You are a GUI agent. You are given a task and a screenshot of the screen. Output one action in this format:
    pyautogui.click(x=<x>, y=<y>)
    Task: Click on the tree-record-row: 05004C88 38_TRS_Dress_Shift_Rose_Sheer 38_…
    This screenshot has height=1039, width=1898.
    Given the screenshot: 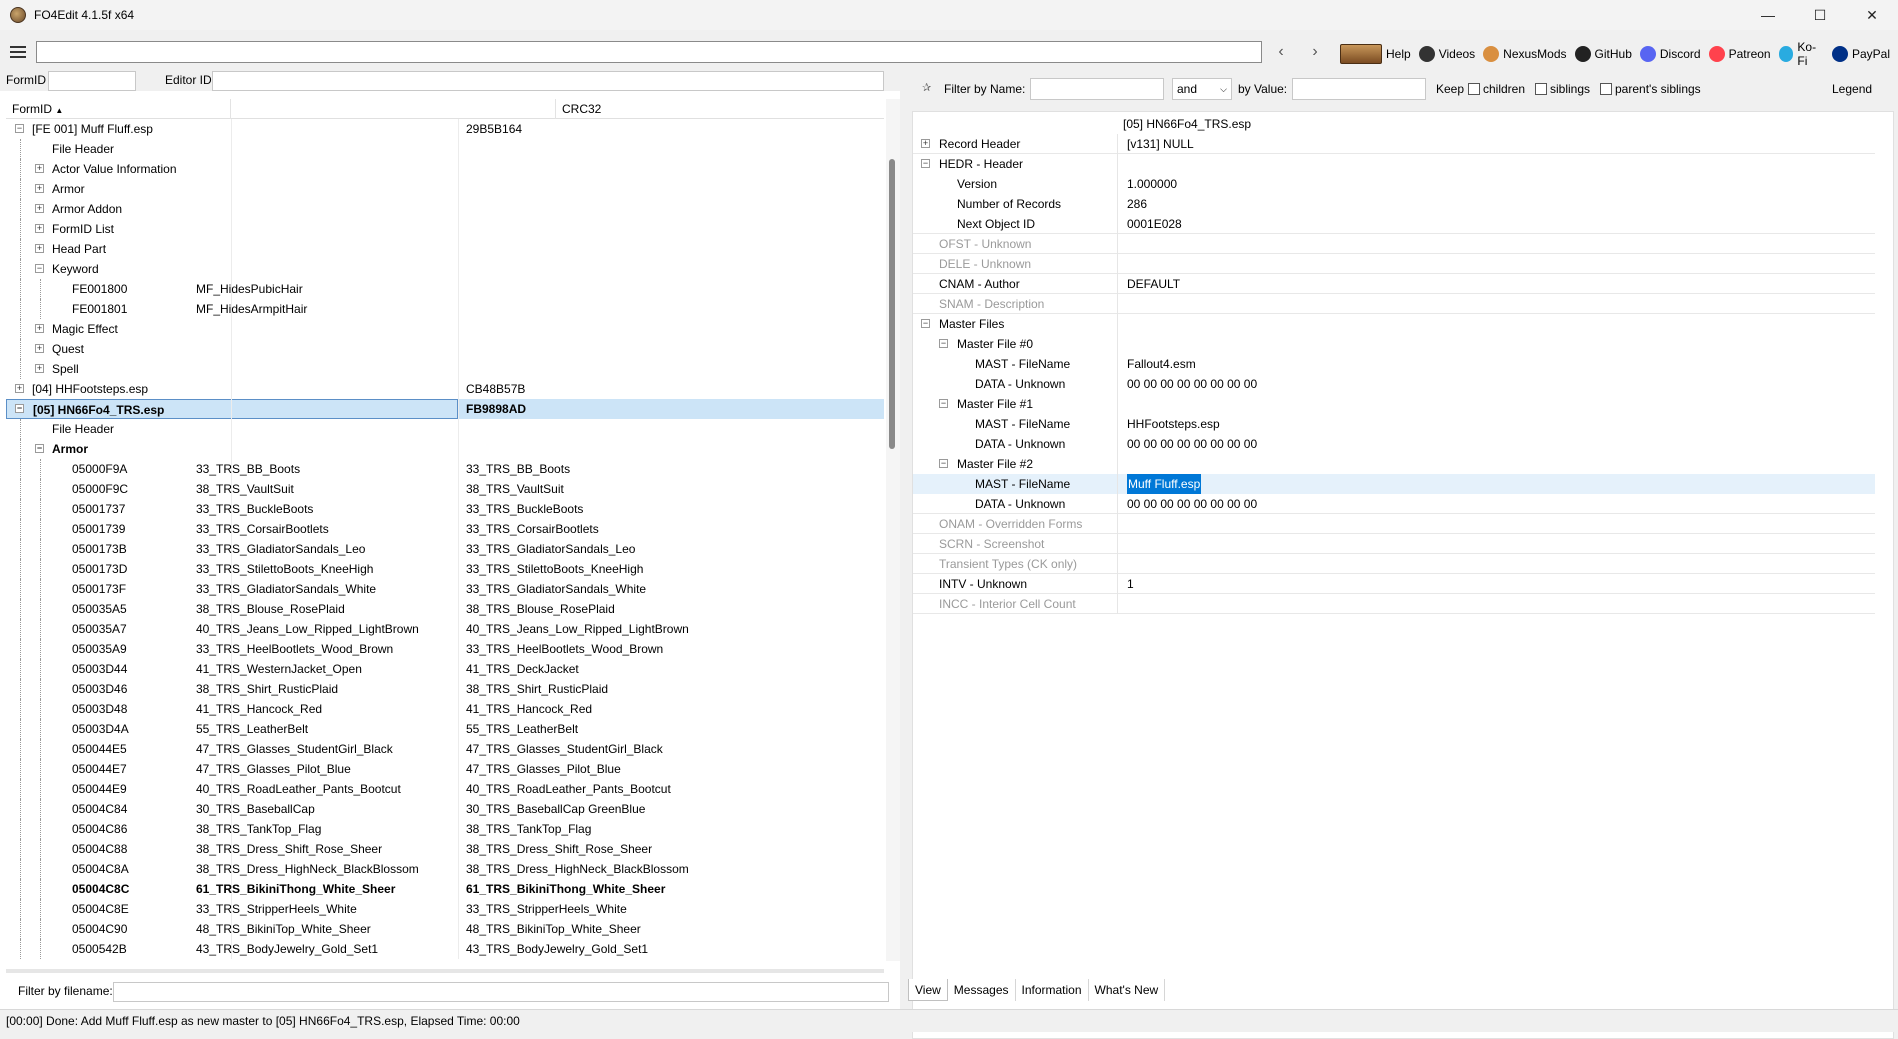 What is the action you would take?
    pyautogui.click(x=445, y=849)
    